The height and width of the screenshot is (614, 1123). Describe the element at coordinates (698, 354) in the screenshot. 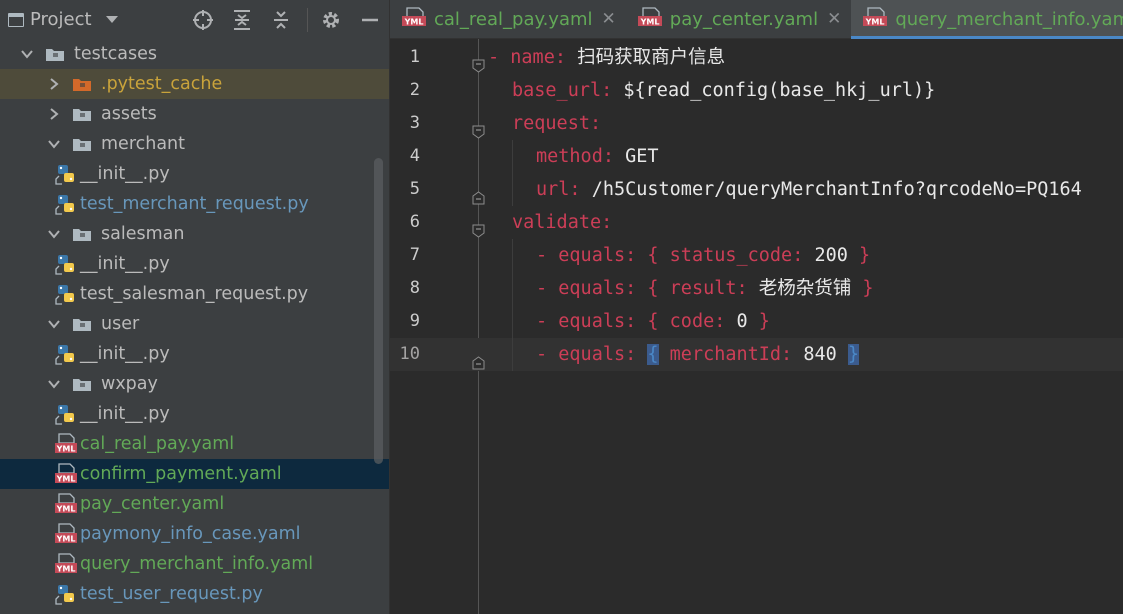

I see `code-text: - equals: { merchantId: 840 }` at that location.